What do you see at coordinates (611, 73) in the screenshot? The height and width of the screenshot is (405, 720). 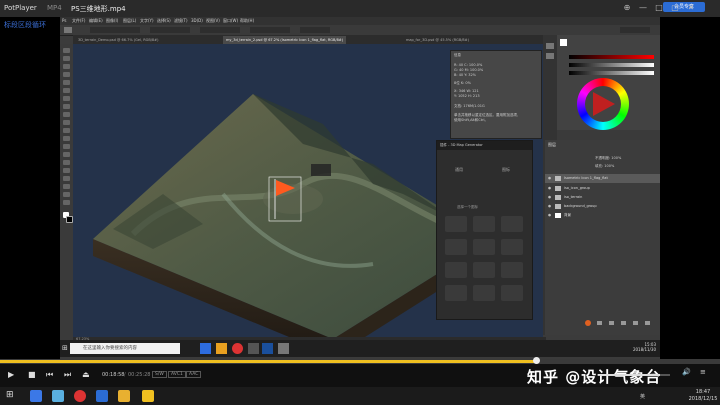 I see `blue-slider` at bounding box center [611, 73].